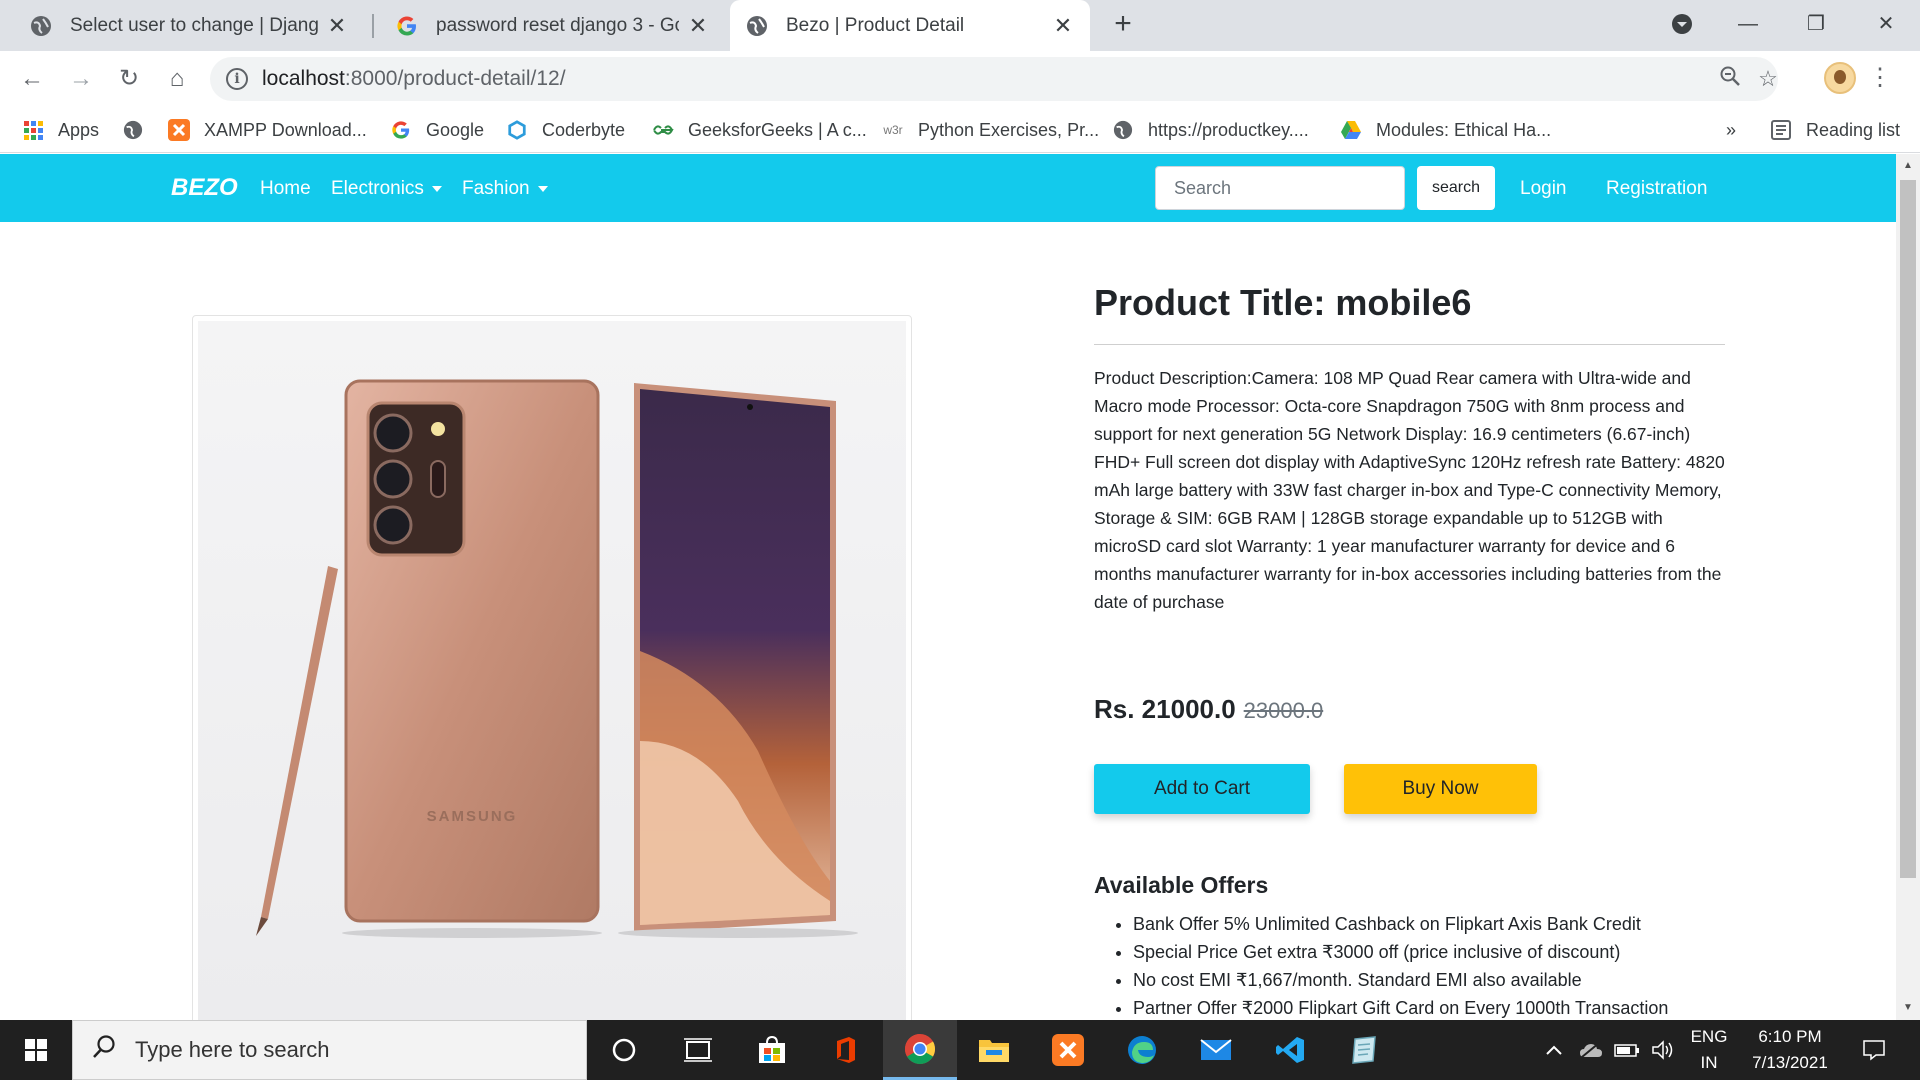 The image size is (1920, 1080). I want to click on scroll-up-icon: ▲, so click(1908, 166).